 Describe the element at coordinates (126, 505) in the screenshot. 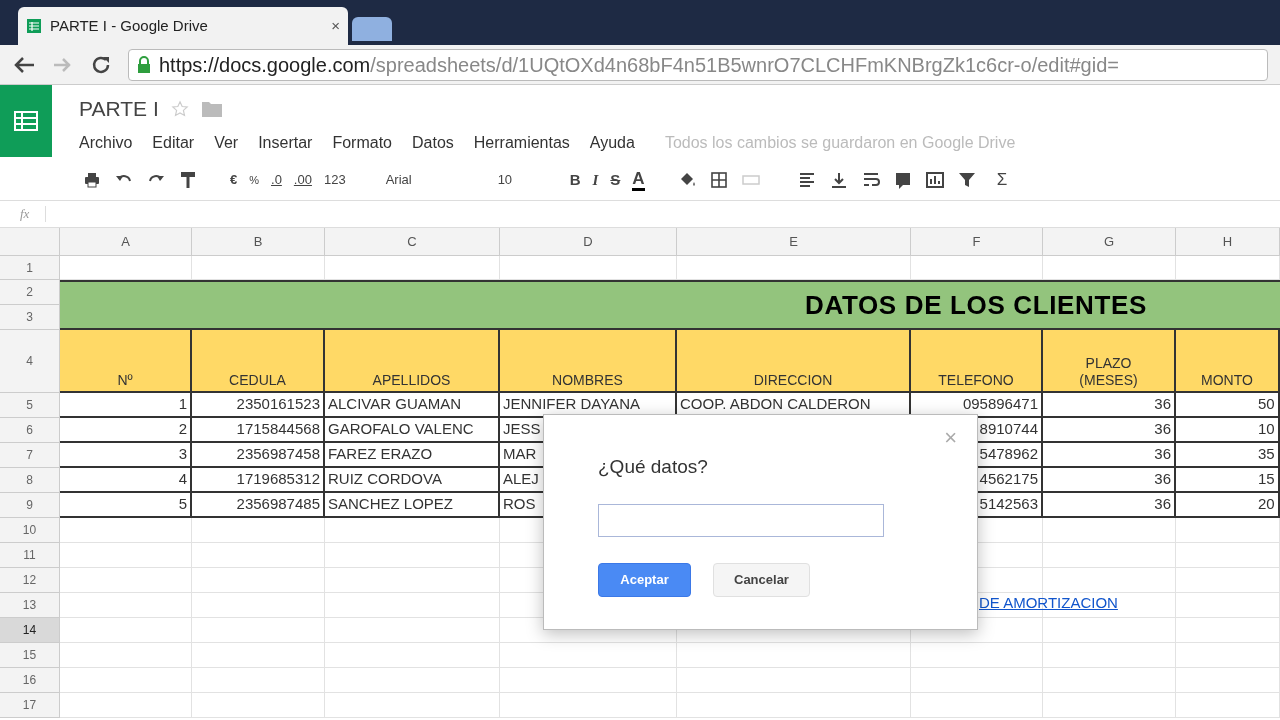

I see `table-cell: 5` at that location.